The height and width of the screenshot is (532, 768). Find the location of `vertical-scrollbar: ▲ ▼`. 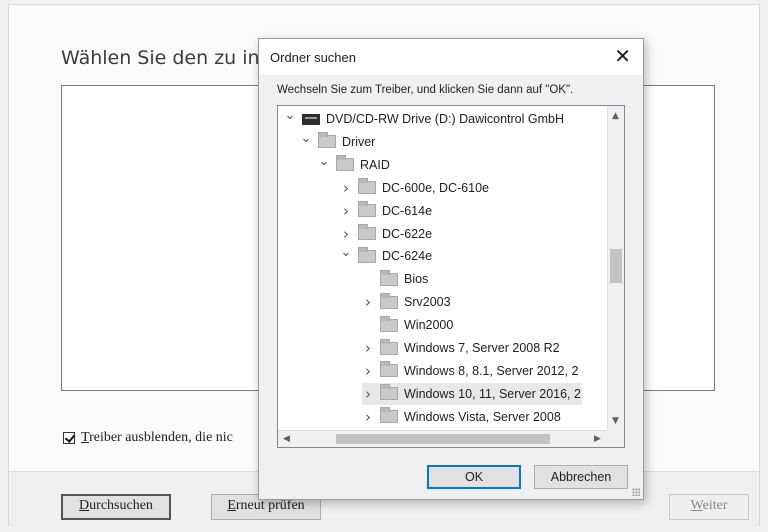

vertical-scrollbar: ▲ ▼ is located at coordinates (615, 269).